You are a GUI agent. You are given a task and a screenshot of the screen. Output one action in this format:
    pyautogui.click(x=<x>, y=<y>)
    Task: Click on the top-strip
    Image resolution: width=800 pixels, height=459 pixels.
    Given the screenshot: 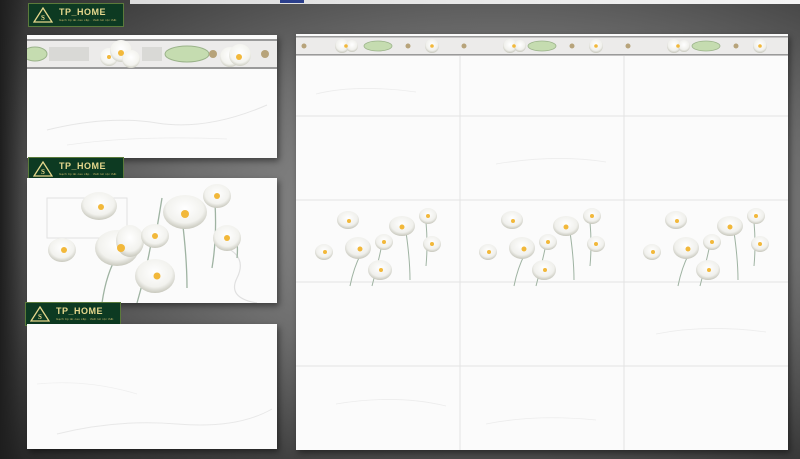 What is the action you would take?
    pyautogui.click(x=465, y=2)
    